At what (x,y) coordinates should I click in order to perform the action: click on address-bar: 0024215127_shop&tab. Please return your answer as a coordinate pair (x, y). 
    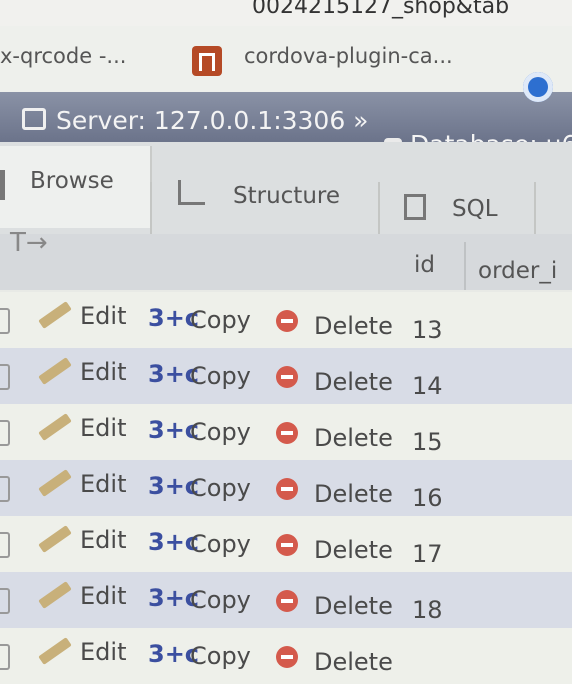
    Looking at the image, I should click on (286, 13).